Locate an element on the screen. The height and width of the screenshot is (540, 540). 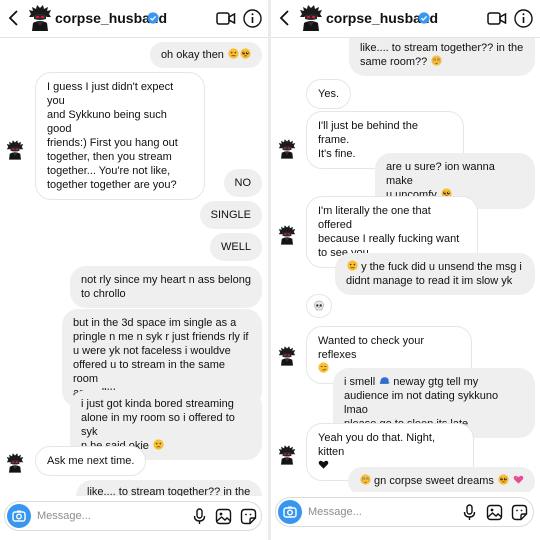
message-bubble-outgoing: gn corpse sweet dreams is located at coordinates (441, 481).